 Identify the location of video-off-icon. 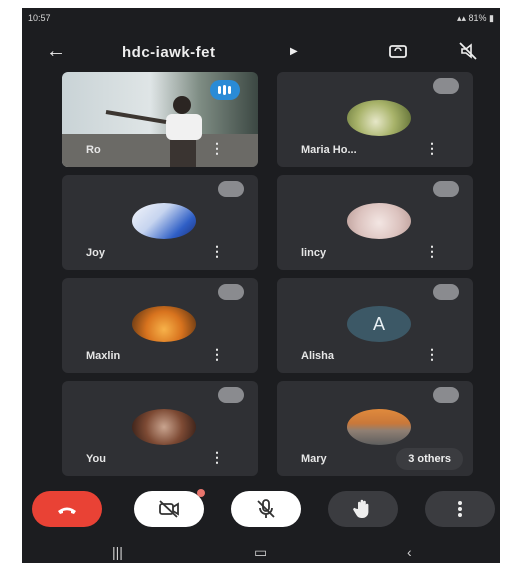
(169, 509).